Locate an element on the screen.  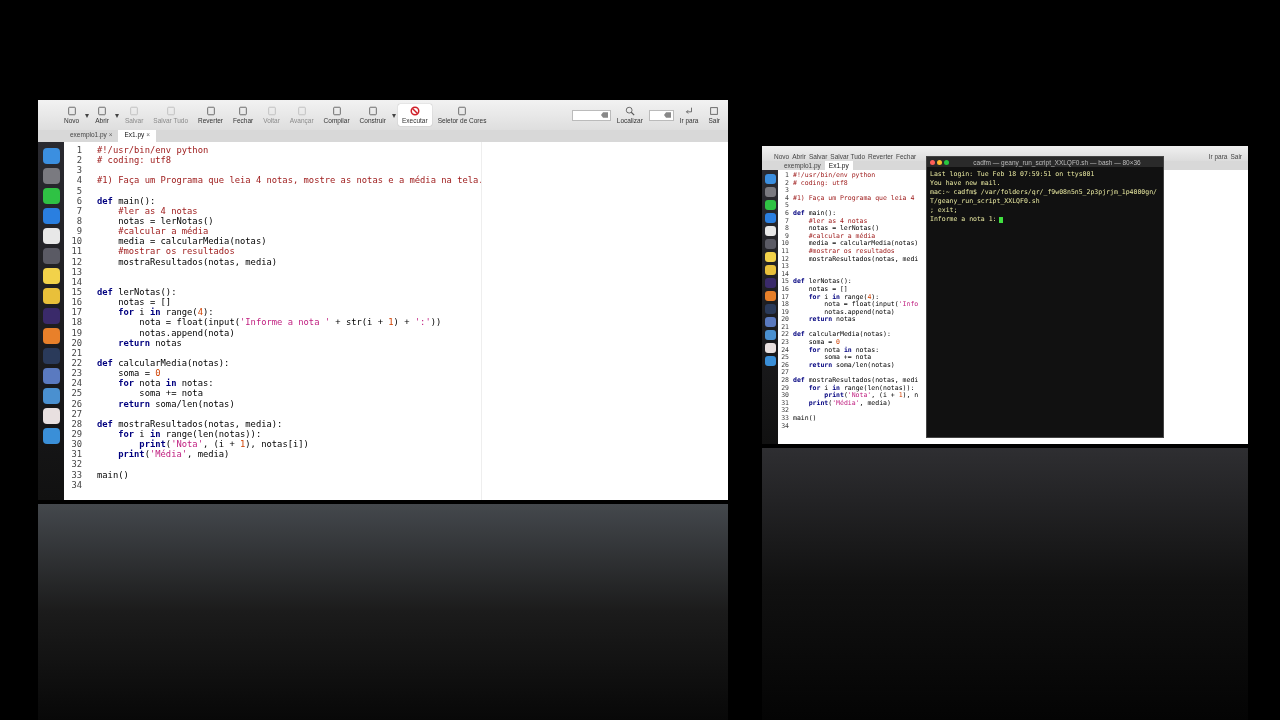
line-number: 29 is located at coordinates (76, 434).